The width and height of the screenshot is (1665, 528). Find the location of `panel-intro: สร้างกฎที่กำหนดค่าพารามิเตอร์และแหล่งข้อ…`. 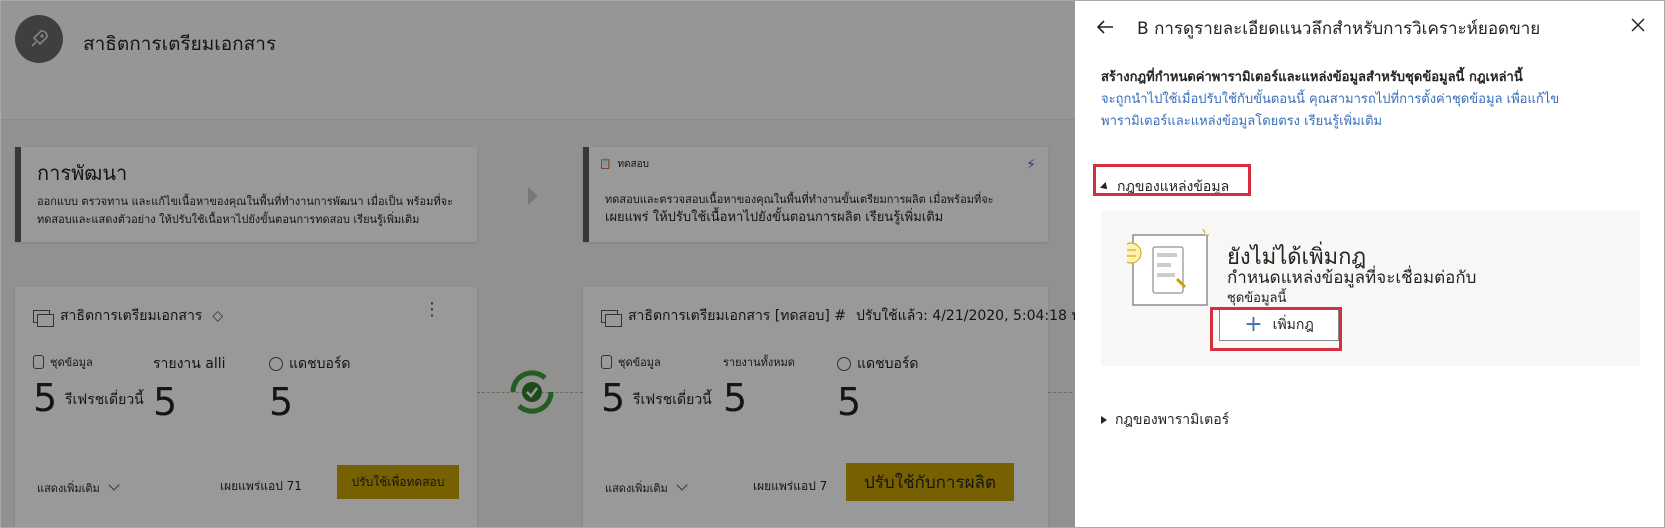

panel-intro: สร้างกฎที่กำหนดค่าพารามิเตอร์และแหล่งข้อ… is located at coordinates (1361, 100).